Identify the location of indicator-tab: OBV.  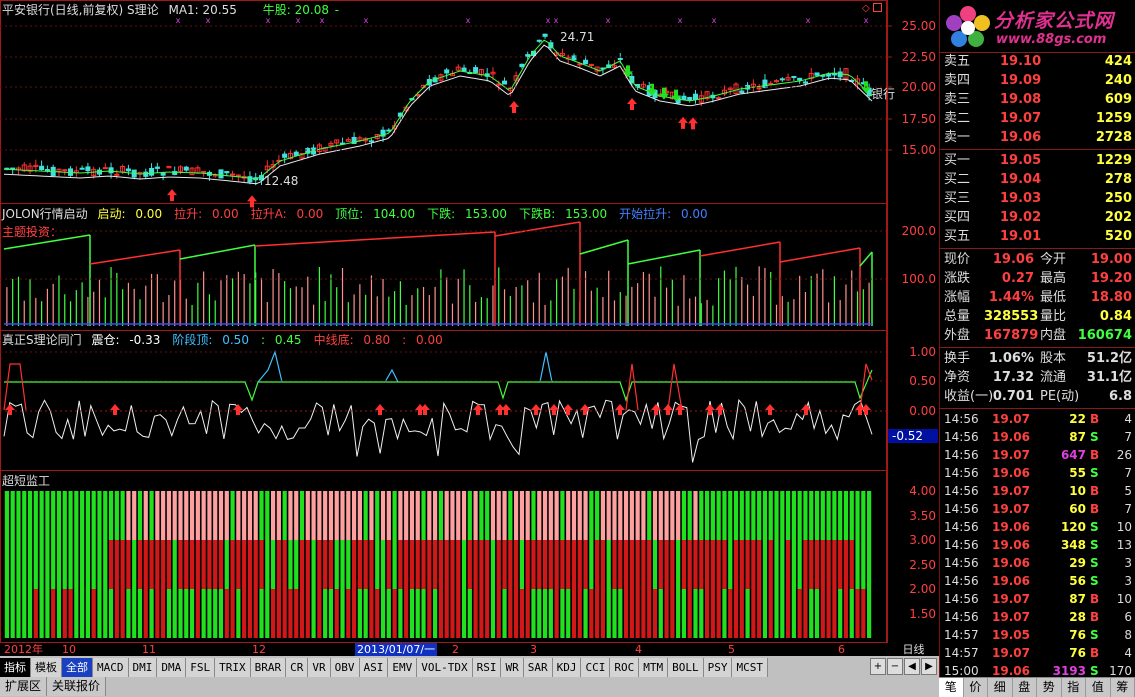
(345, 667).